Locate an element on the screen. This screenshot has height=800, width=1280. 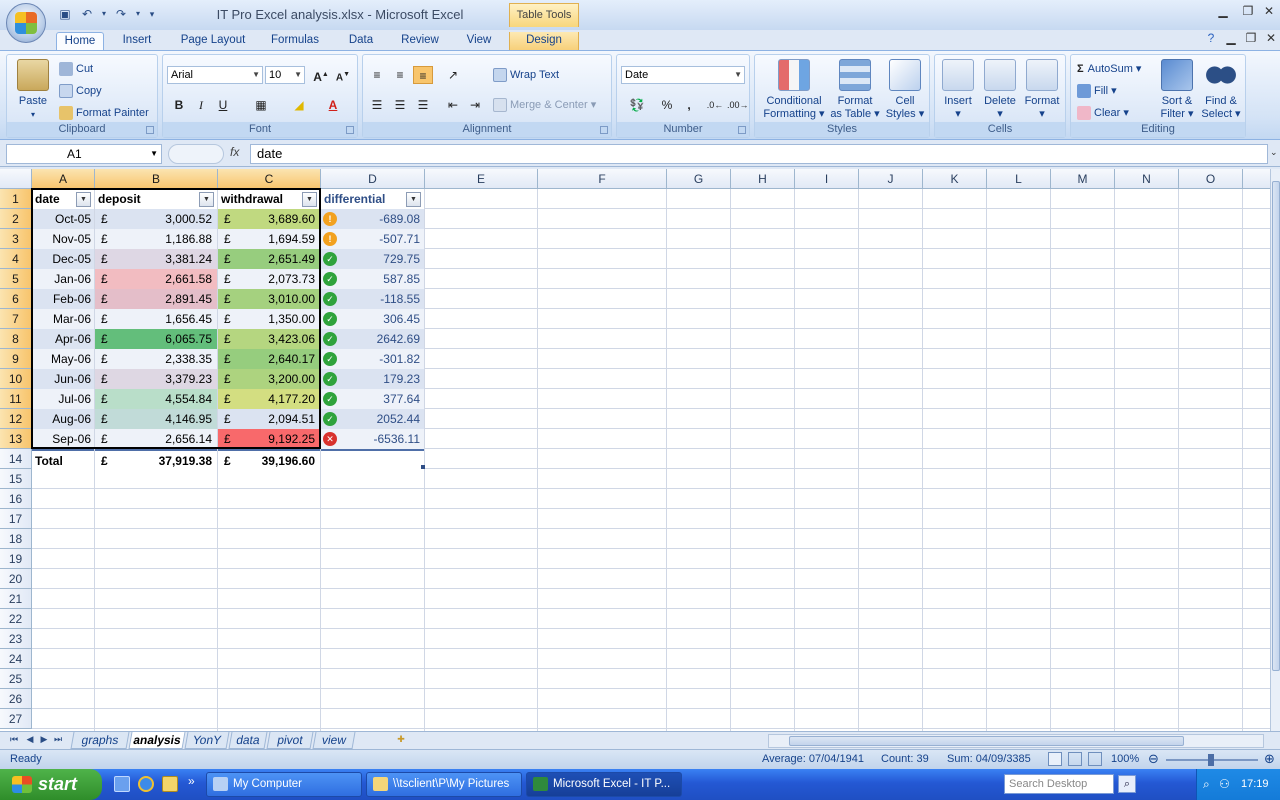
deposit-cell: £1,656.45 is located at coordinates (156, 319).